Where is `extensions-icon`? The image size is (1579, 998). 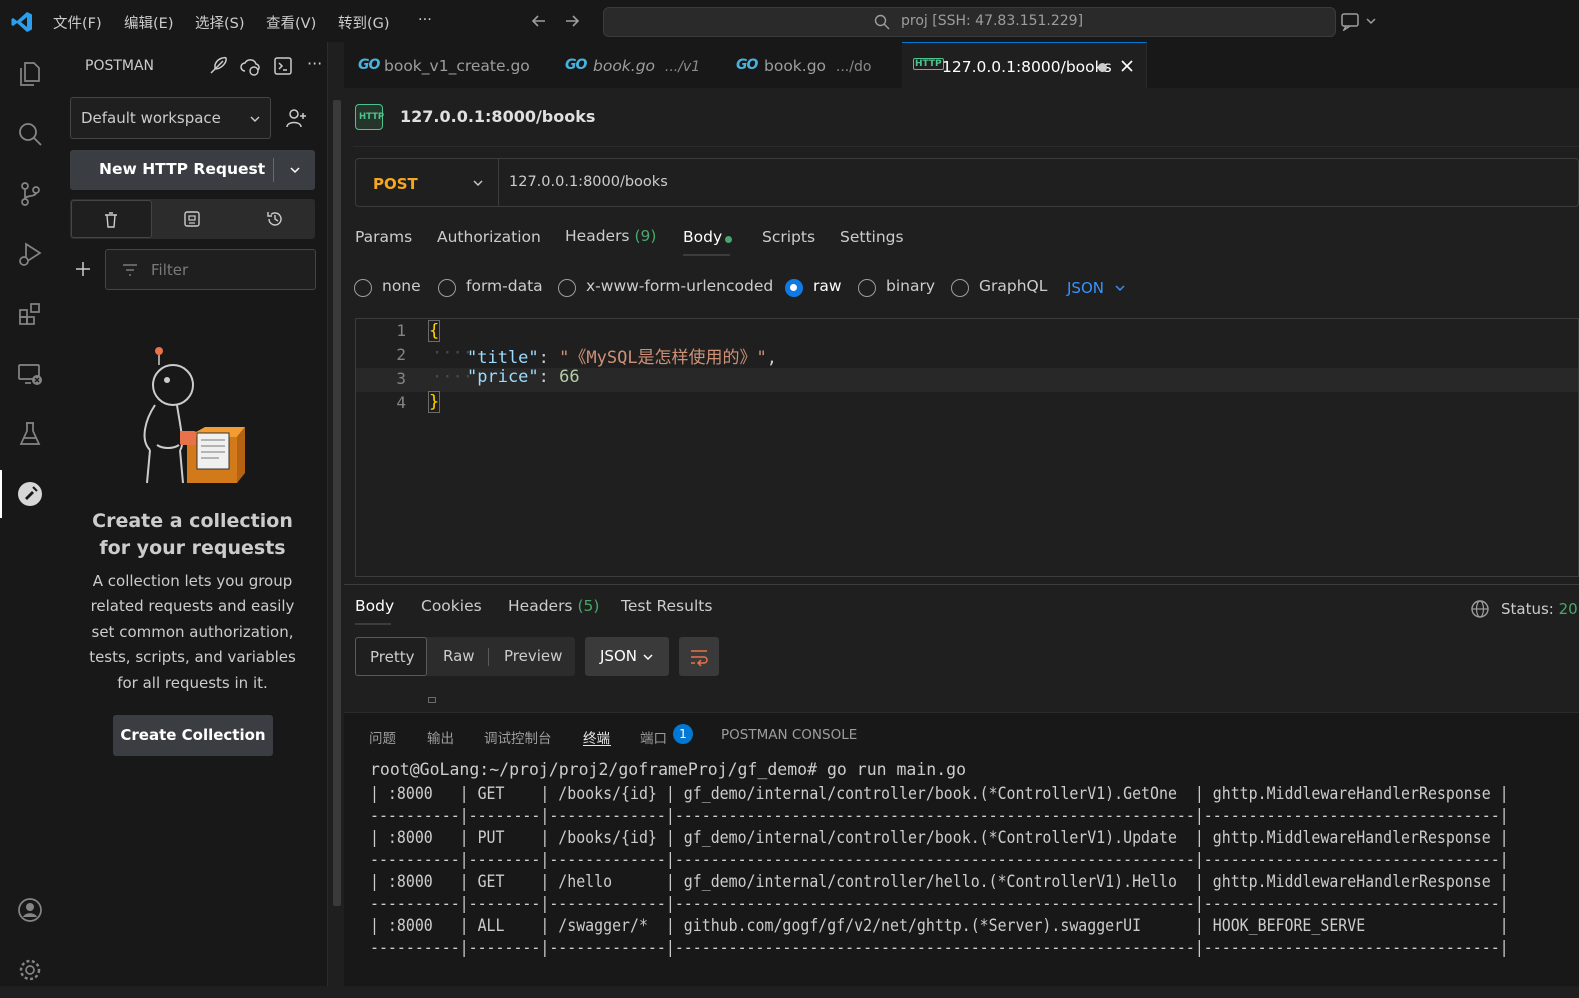
extensions-icon is located at coordinates (30, 314).